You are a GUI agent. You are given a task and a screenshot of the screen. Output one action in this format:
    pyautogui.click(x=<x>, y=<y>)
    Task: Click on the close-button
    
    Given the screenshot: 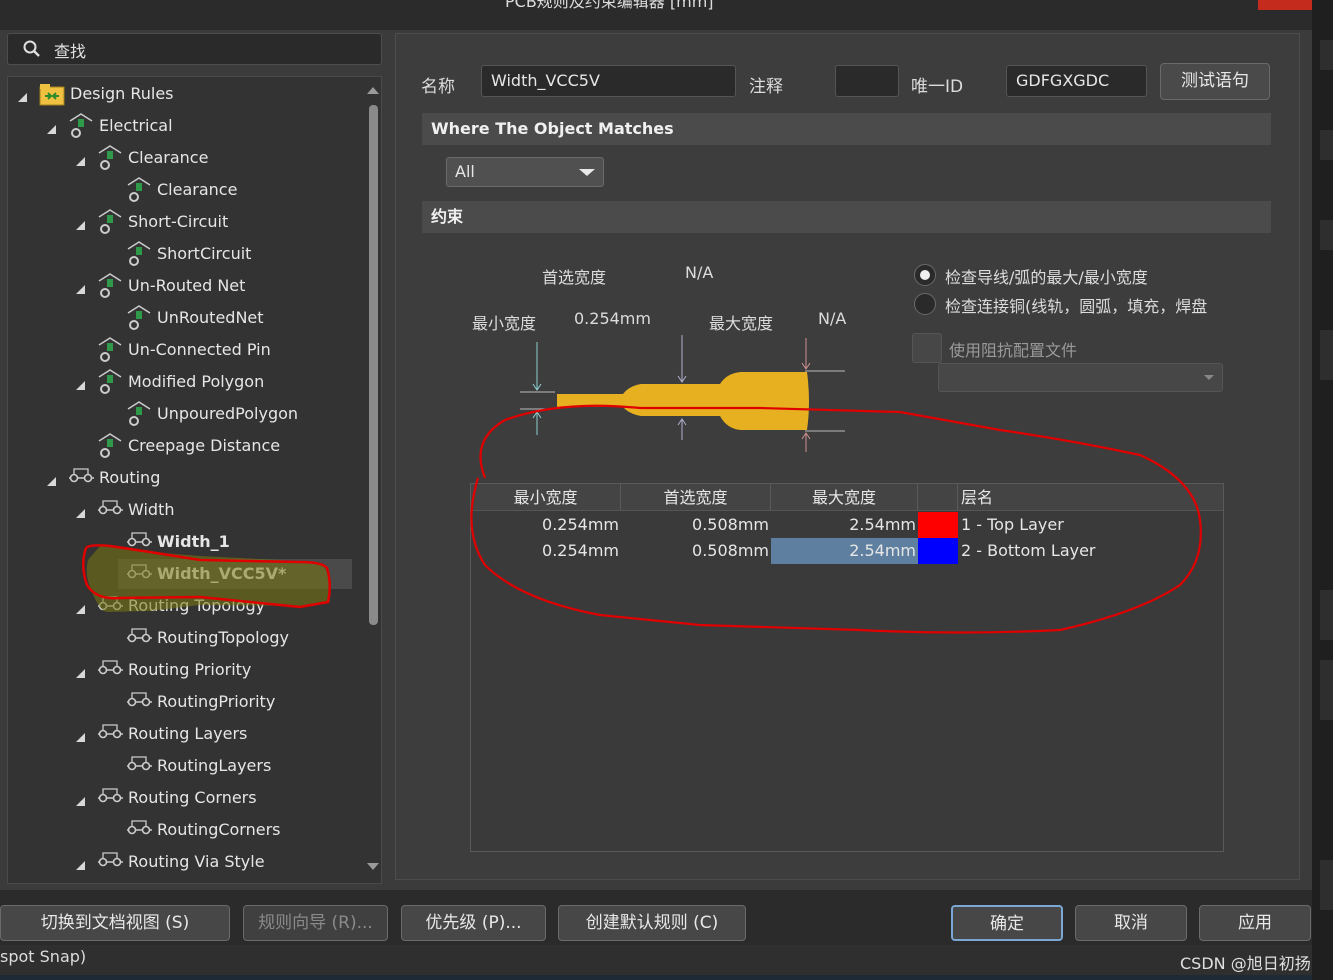 What is the action you would take?
    pyautogui.click(x=1285, y=5)
    